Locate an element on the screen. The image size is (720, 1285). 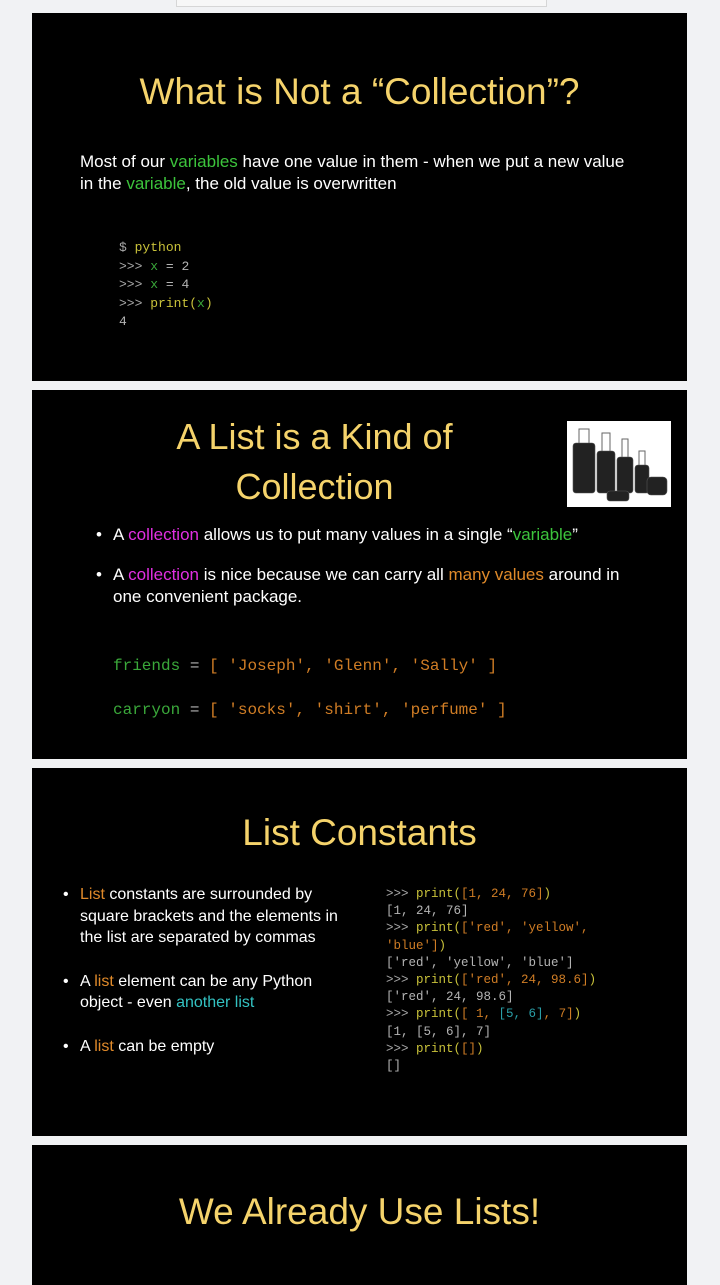
text-run: [ 'Joseph', 'Glenn', 'Sally' ] is located at coordinates (353, 666).